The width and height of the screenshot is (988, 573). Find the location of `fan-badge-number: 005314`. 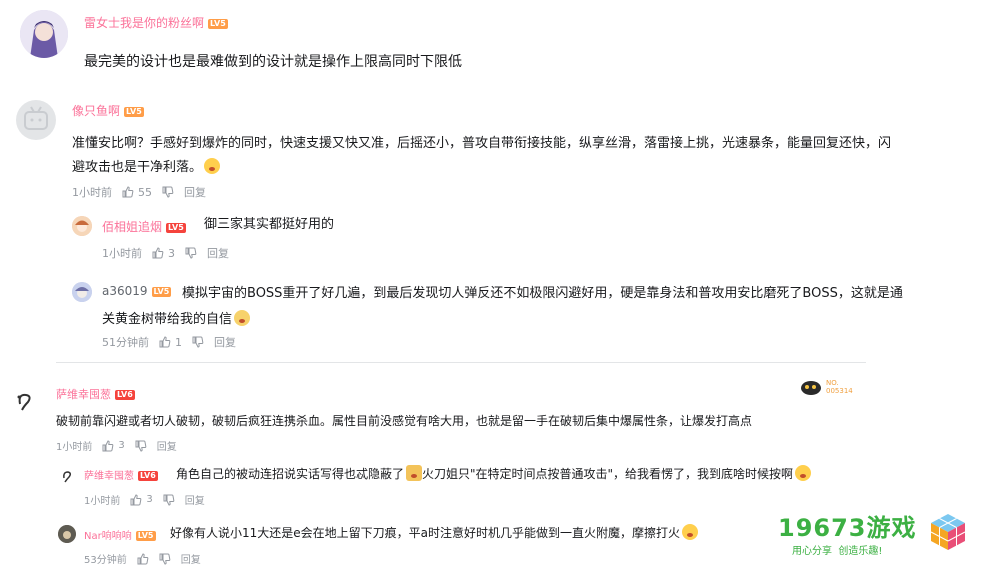

fan-badge-number: 005314 is located at coordinates (839, 391).